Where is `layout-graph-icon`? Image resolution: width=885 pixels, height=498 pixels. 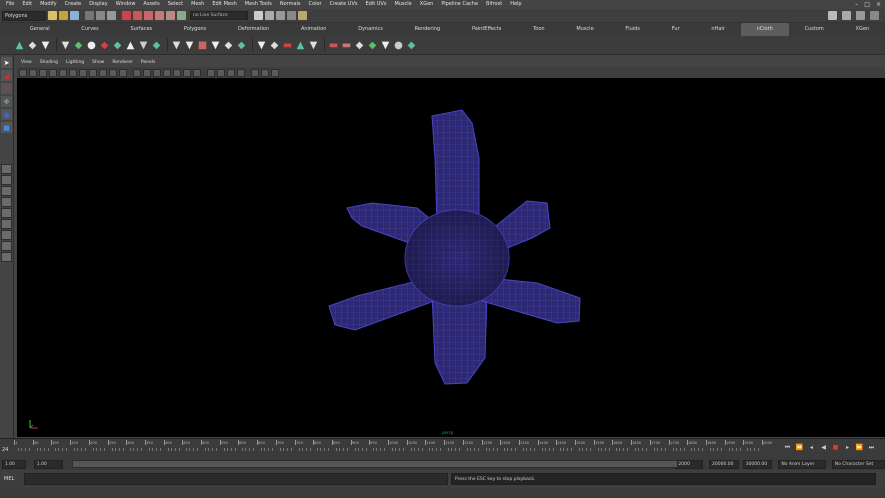 layout-graph-icon is located at coordinates (6, 213).